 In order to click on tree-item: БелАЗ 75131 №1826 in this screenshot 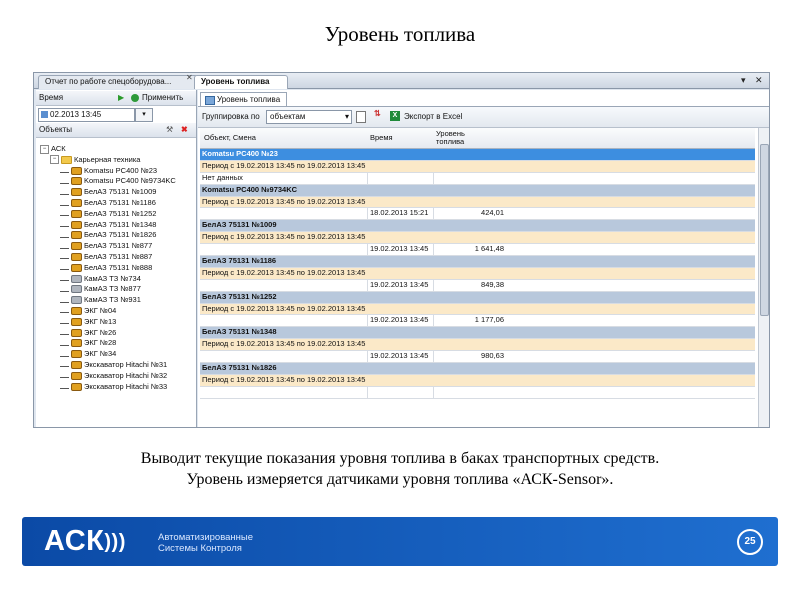, I will do `click(116, 235)`.